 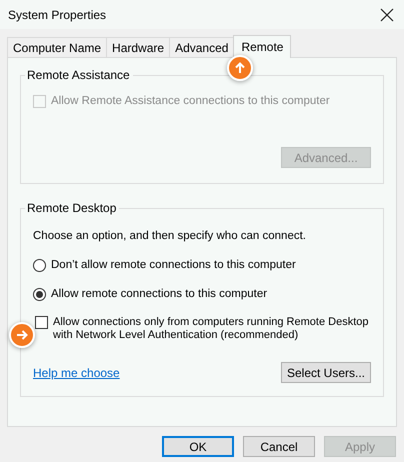 What do you see at coordinates (190, 101) in the screenshot?
I see `checkbox-label: Allow Remote Assistance connections to this computer` at bounding box center [190, 101].